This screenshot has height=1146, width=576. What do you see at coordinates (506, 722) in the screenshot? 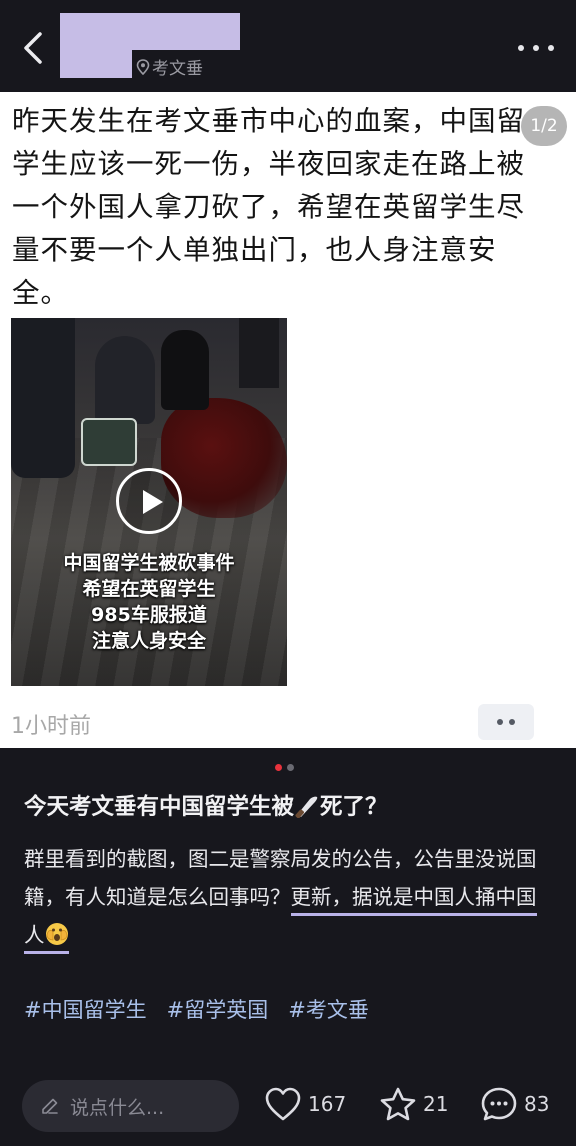
I see `image-card-more-button` at bounding box center [506, 722].